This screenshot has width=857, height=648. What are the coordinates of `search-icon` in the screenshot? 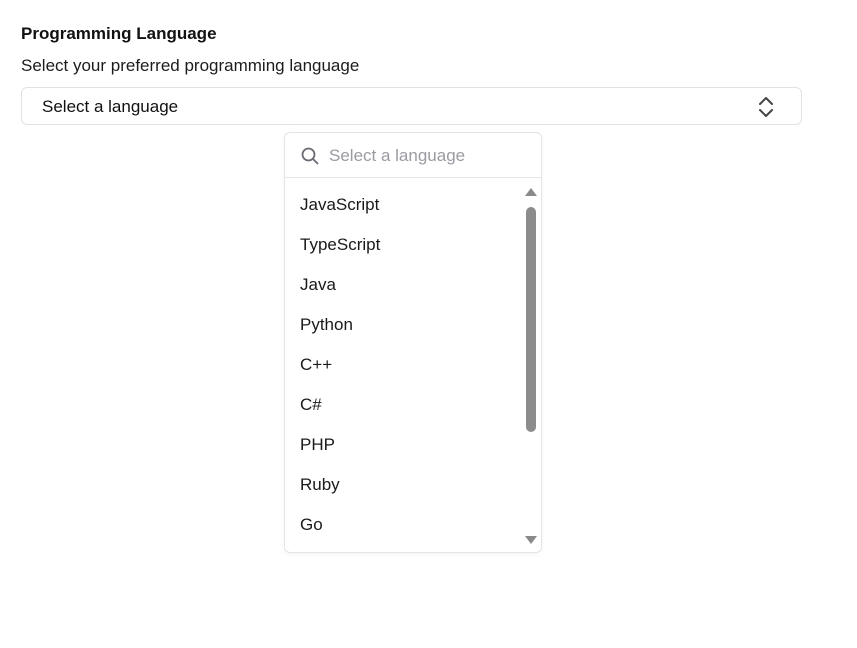 It's located at (310, 156).